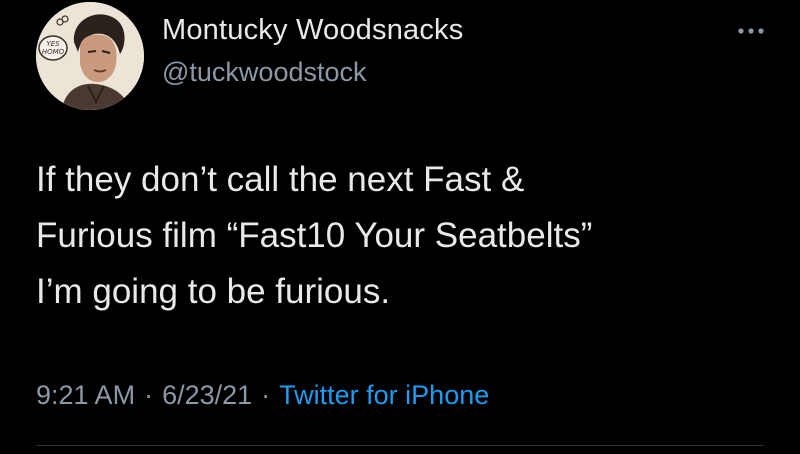  I want to click on tweet-time: 9:21 AM, so click(85, 395).